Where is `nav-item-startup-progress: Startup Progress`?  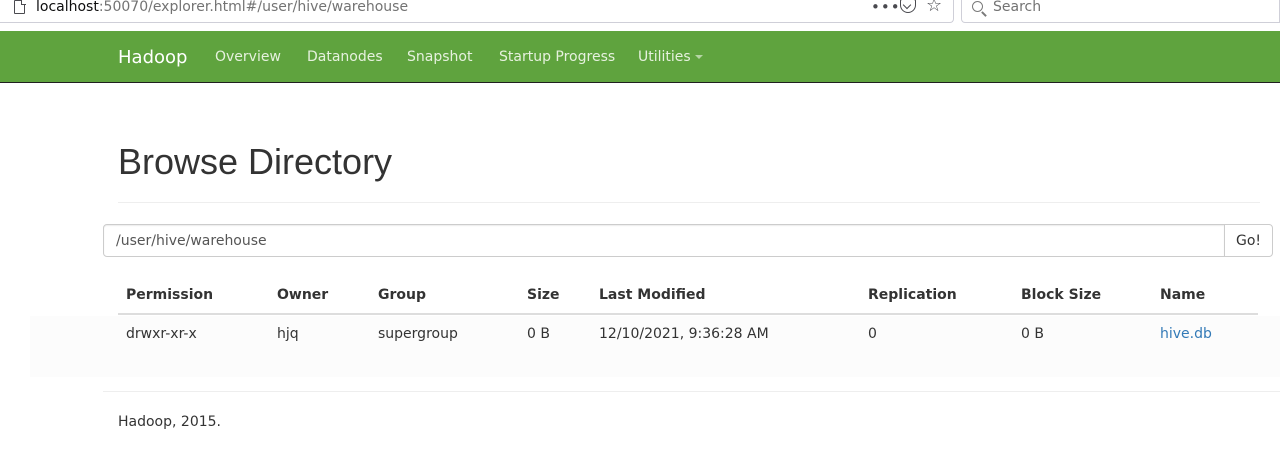
nav-item-startup-progress: Startup Progress is located at coordinates (557, 57).